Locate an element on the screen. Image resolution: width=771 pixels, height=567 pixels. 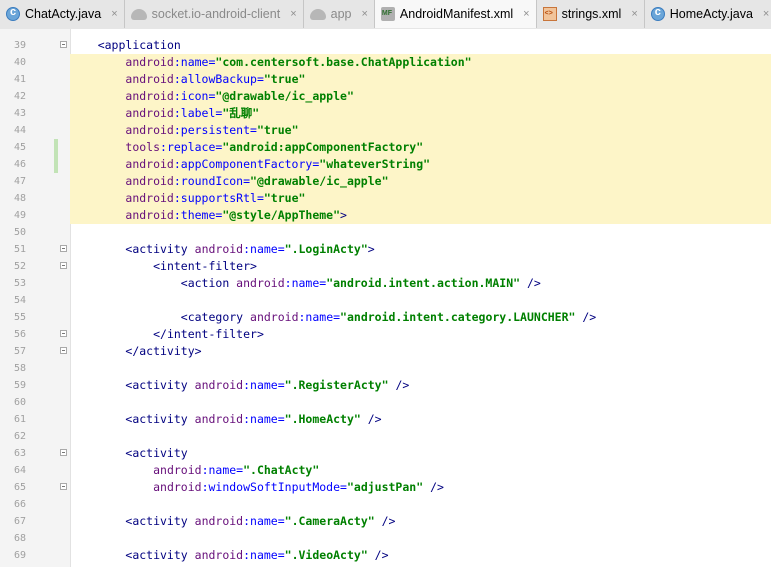
tab-androidmanifest-xml: AndroidManifest.xml × is located at coordinates (455, 14).